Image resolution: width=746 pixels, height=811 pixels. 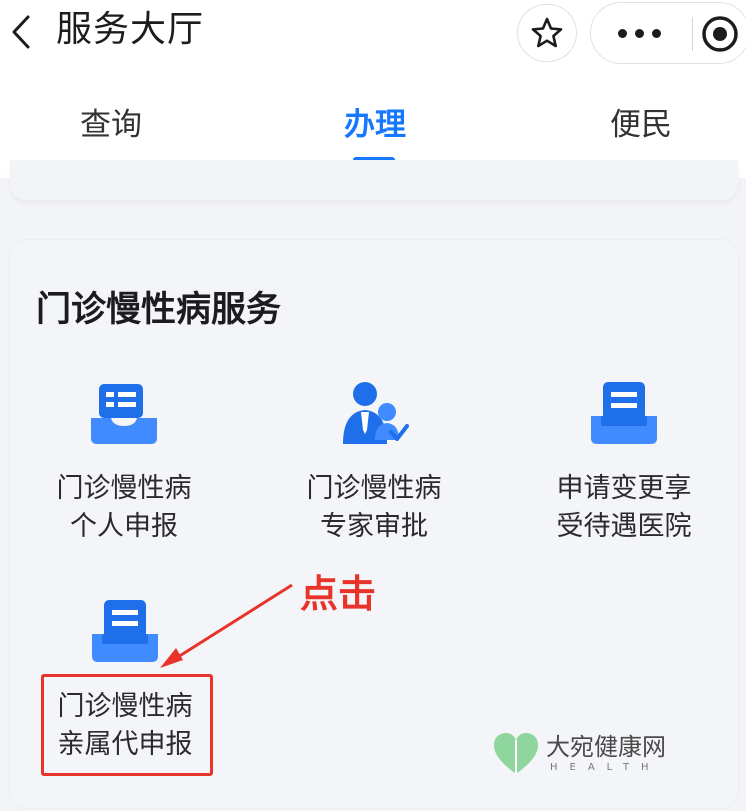 What do you see at coordinates (376, 413) in the screenshot?
I see `expert-approve-icon` at bounding box center [376, 413].